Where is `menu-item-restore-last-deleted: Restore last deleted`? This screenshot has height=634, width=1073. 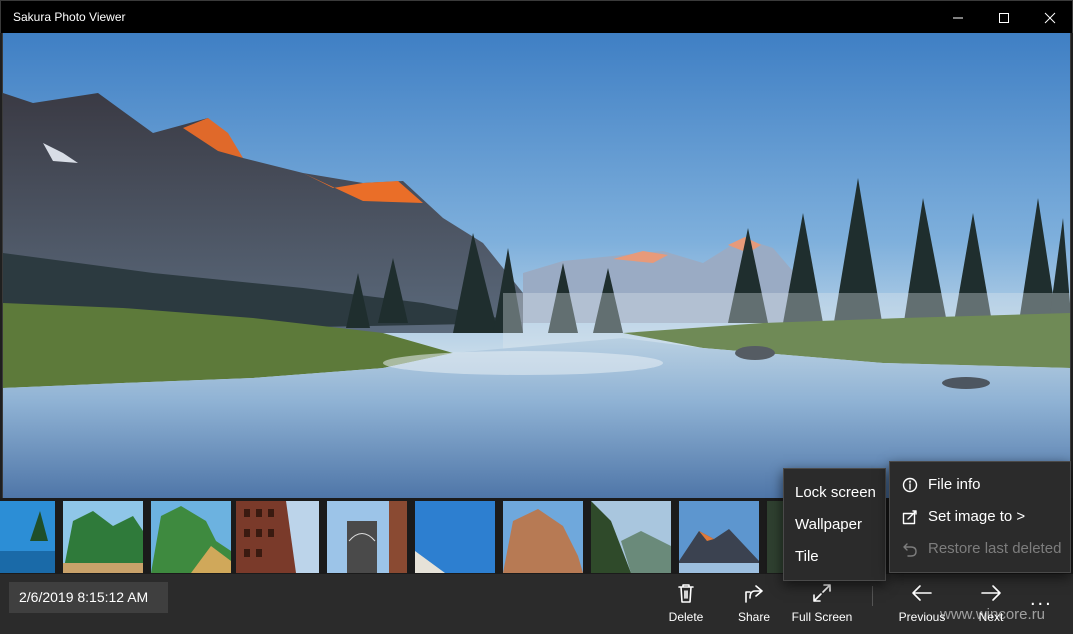
menu-item-restore-last-deleted: Restore last deleted is located at coordinates (980, 549).